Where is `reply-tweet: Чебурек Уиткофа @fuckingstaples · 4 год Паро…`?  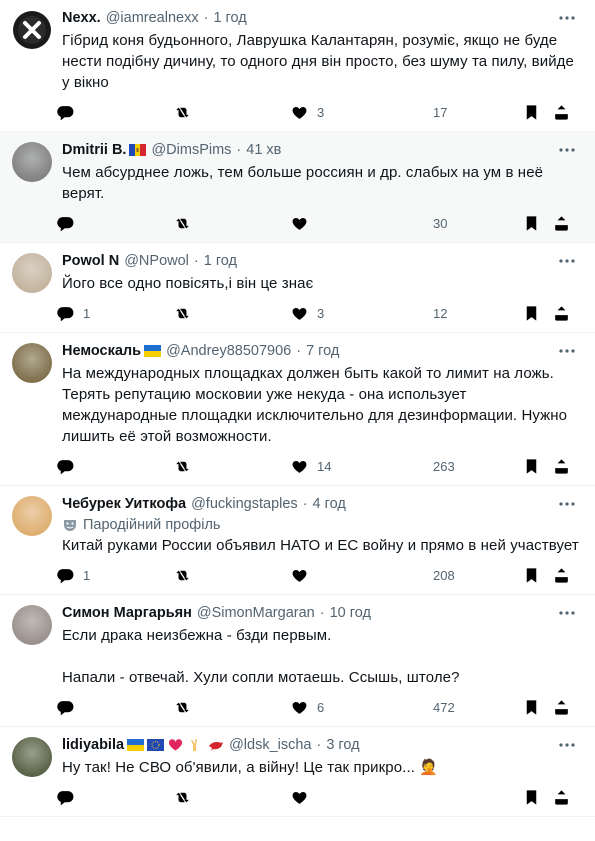
reply-tweet: Чебурек Уиткофа @fuckingstaples · 4 год Паро… is located at coordinates (297, 540).